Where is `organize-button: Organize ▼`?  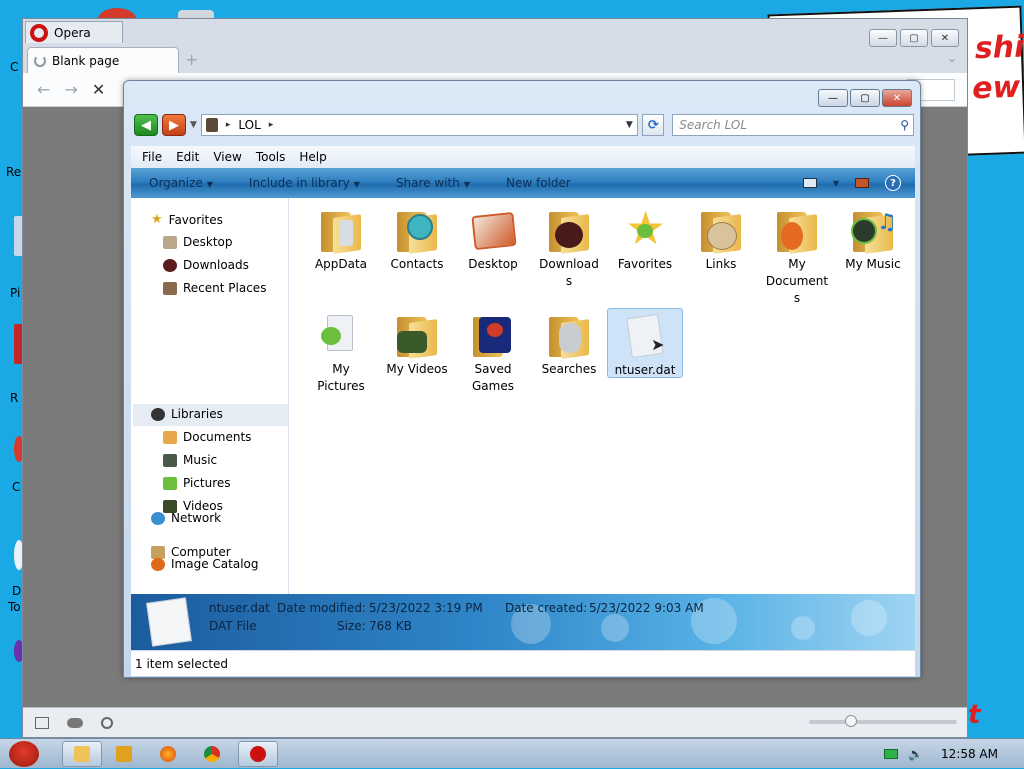
organize-button: Organize ▼ is located at coordinates (181, 183).